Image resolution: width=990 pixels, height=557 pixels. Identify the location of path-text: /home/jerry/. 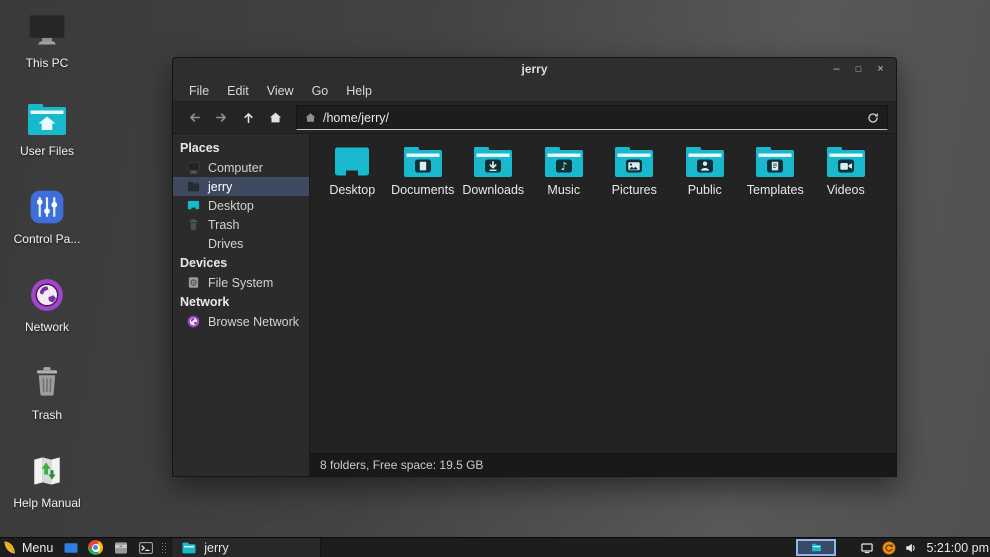
(591, 118).